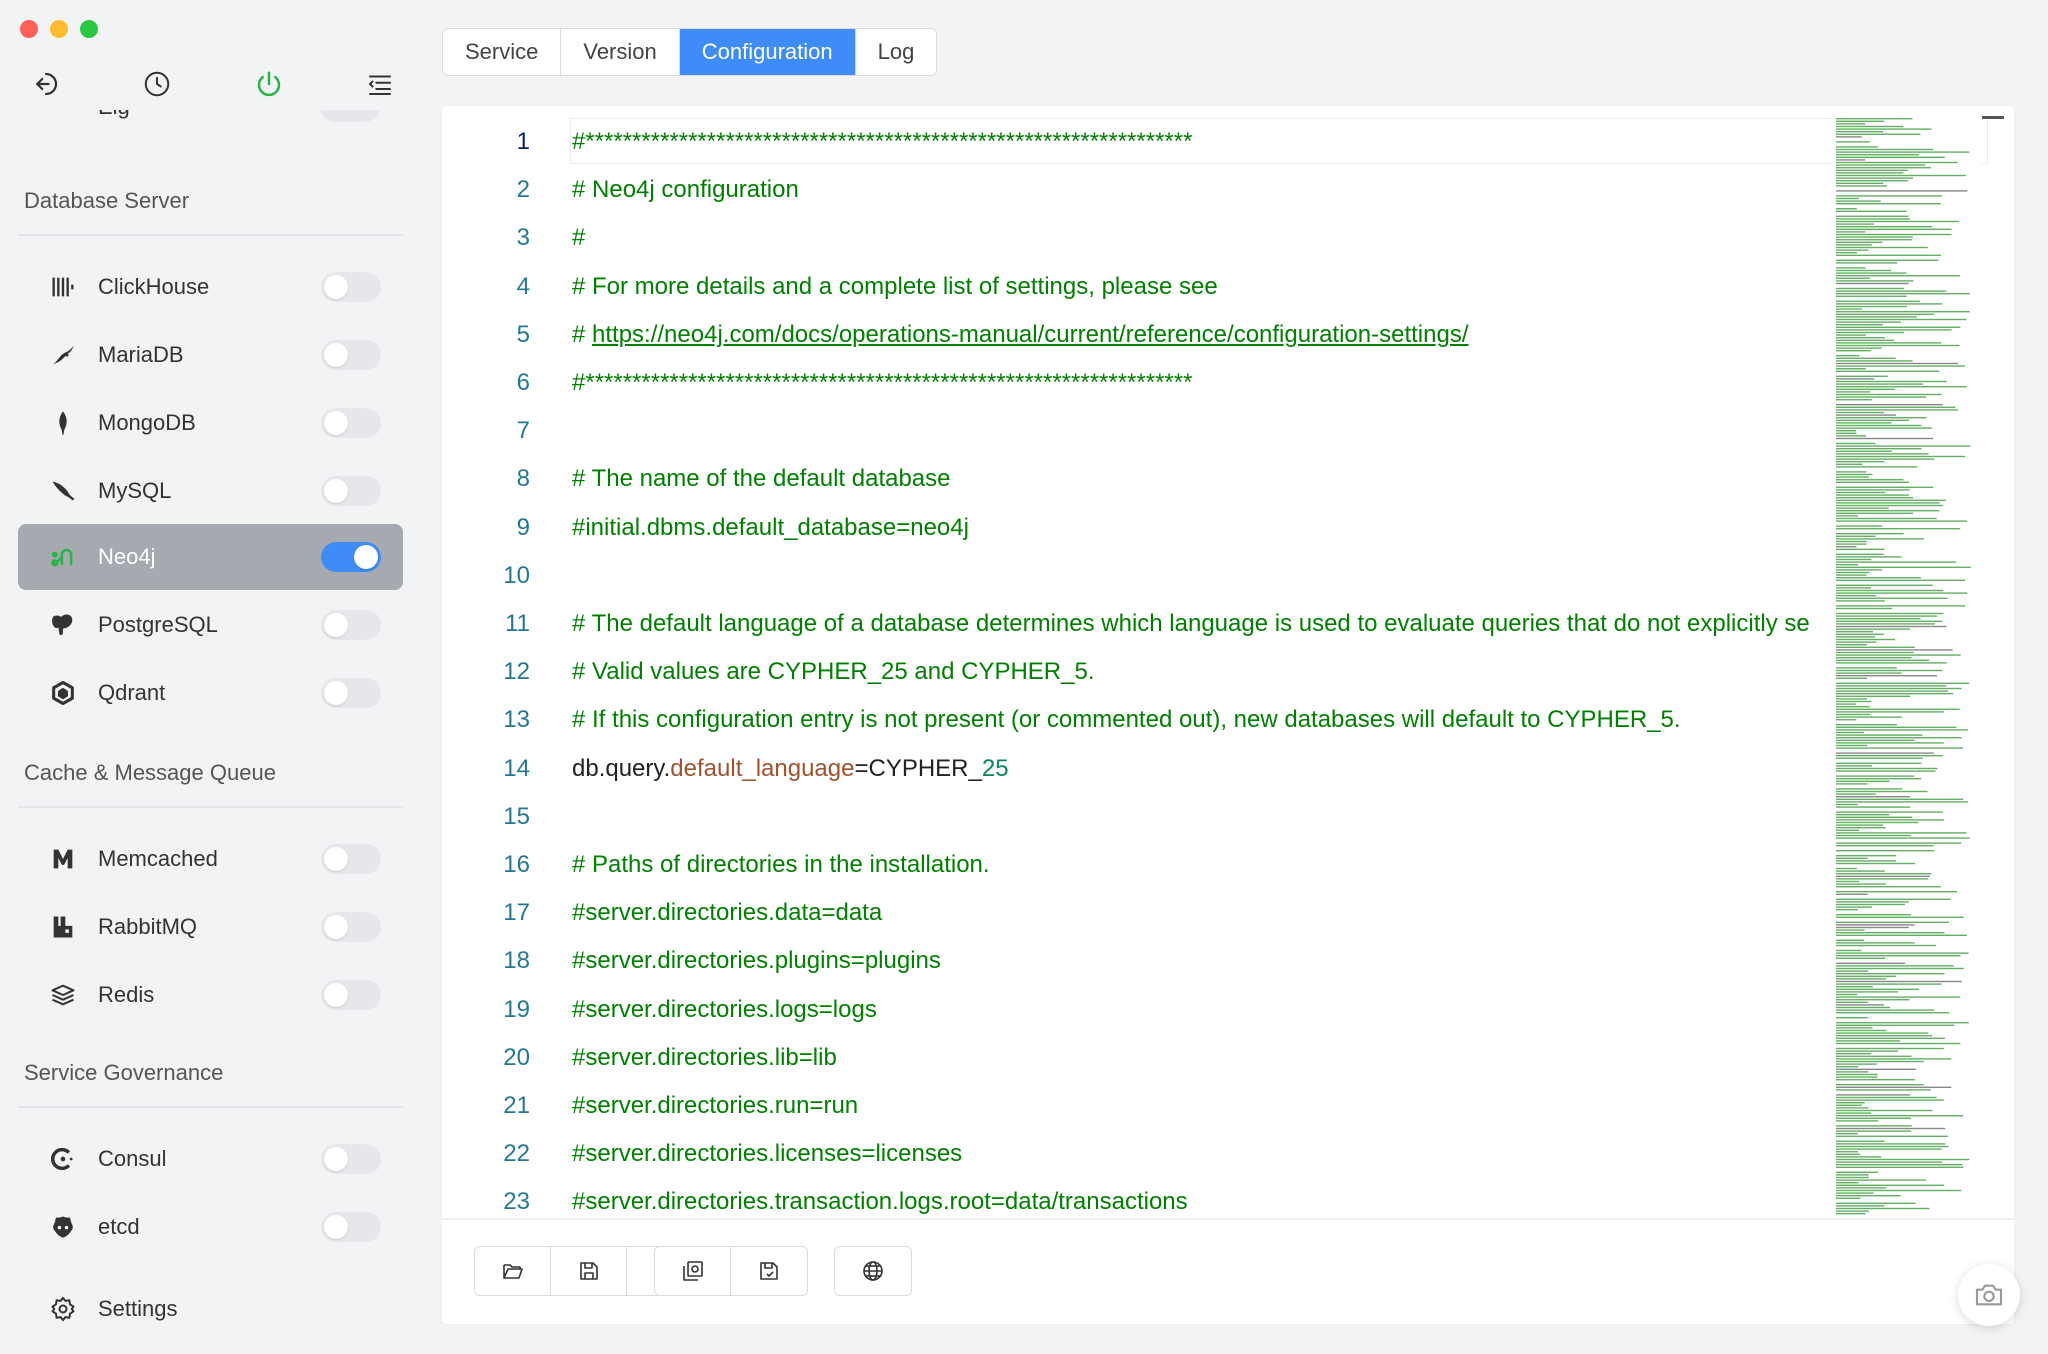  I want to click on code-line: 14 db.query.default_language=CYPHER_25, so click(1137, 769).